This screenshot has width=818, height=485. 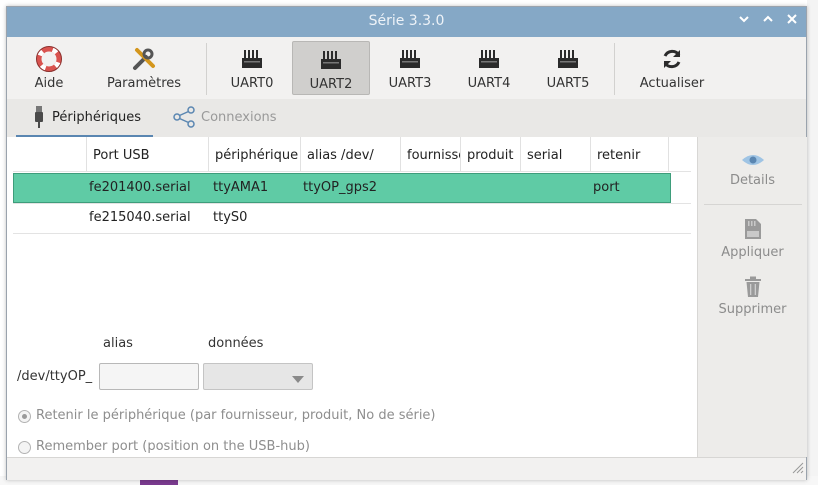 I want to click on column-header-port: Port USB, so click(x=148, y=154).